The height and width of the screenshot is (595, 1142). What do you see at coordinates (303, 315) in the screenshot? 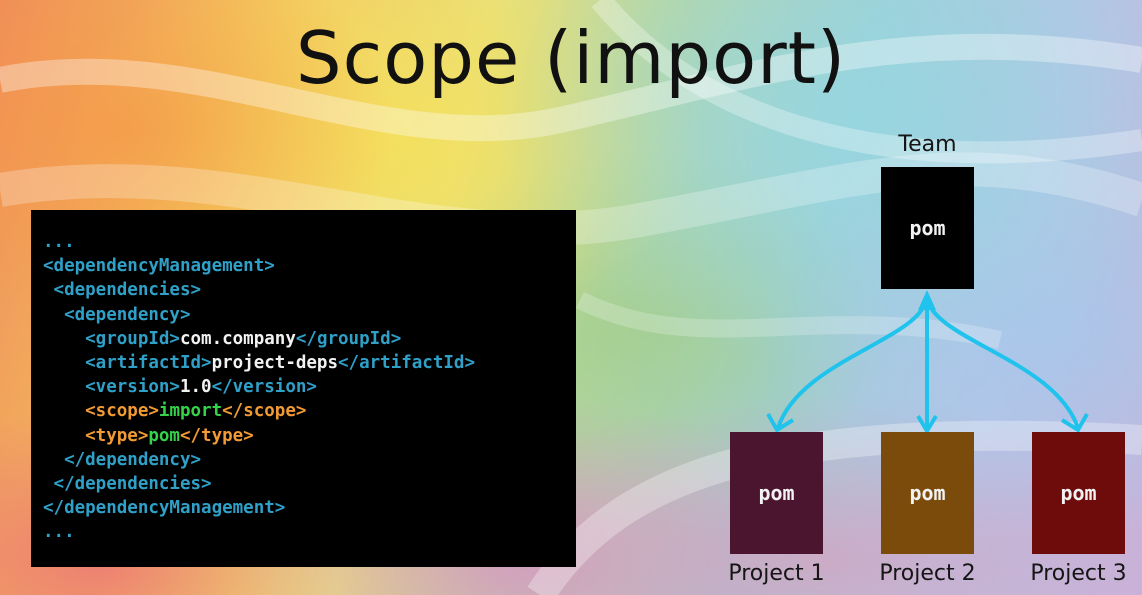
I see `code-line: <dependency>` at bounding box center [303, 315].